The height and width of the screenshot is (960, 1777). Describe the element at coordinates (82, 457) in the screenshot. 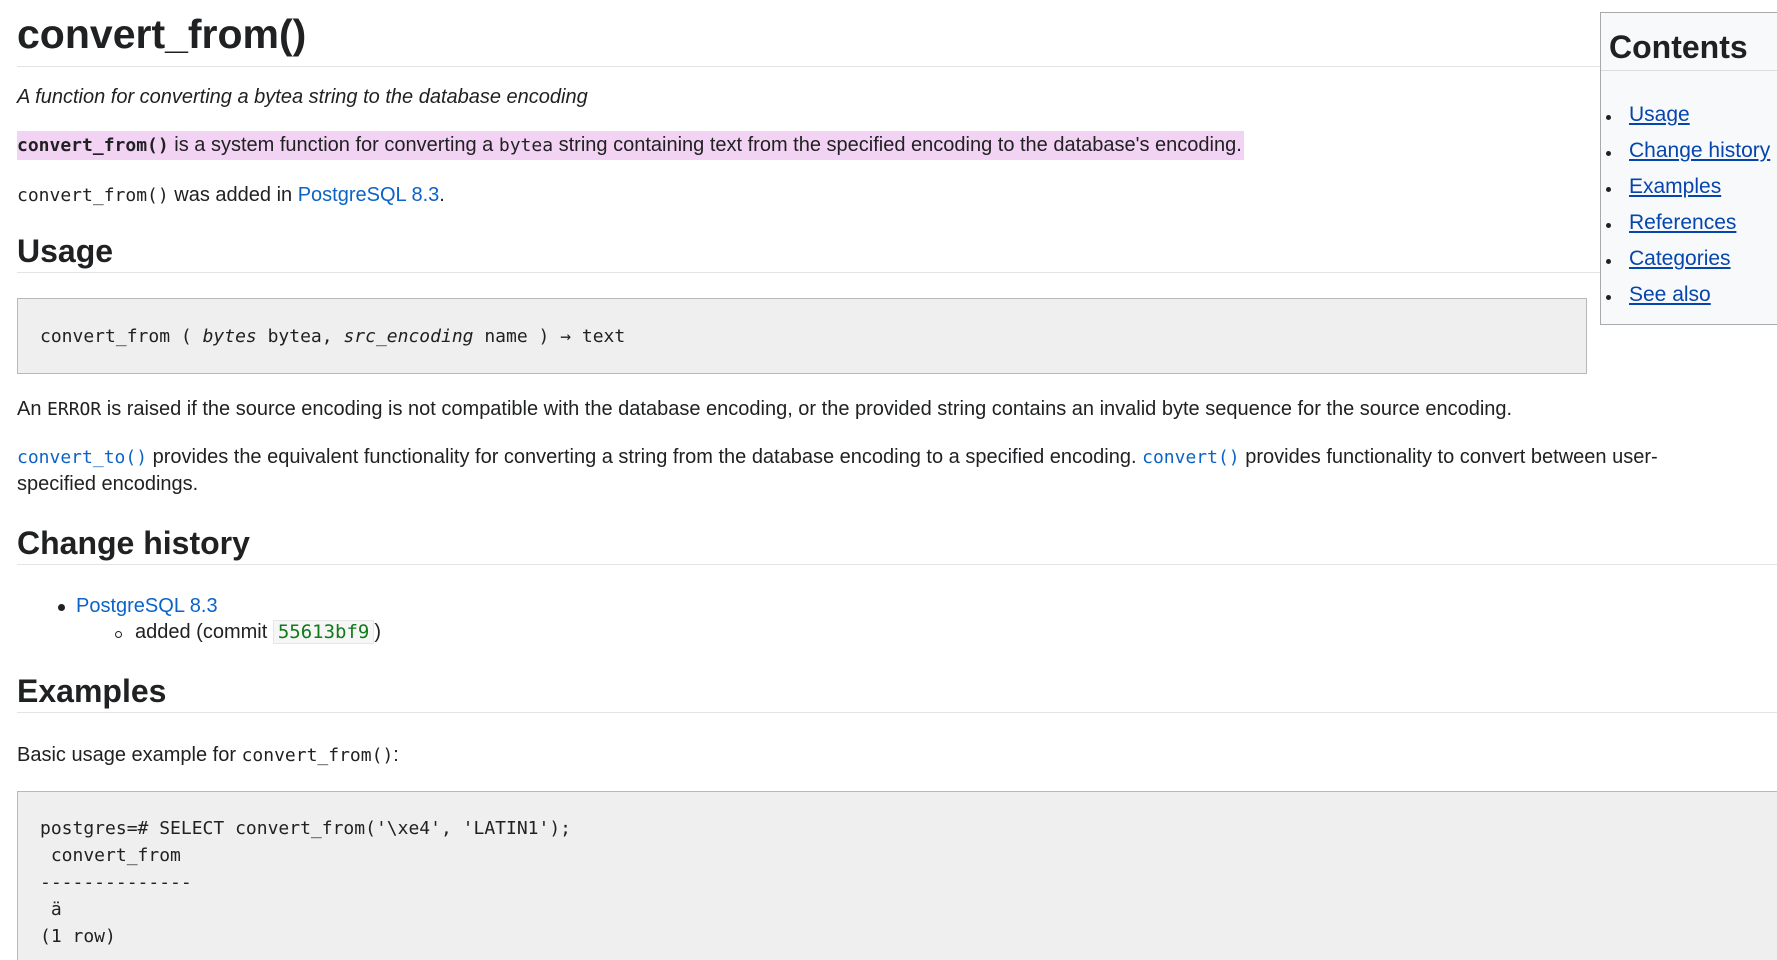

I see `convert-to-link: convert_to()` at that location.